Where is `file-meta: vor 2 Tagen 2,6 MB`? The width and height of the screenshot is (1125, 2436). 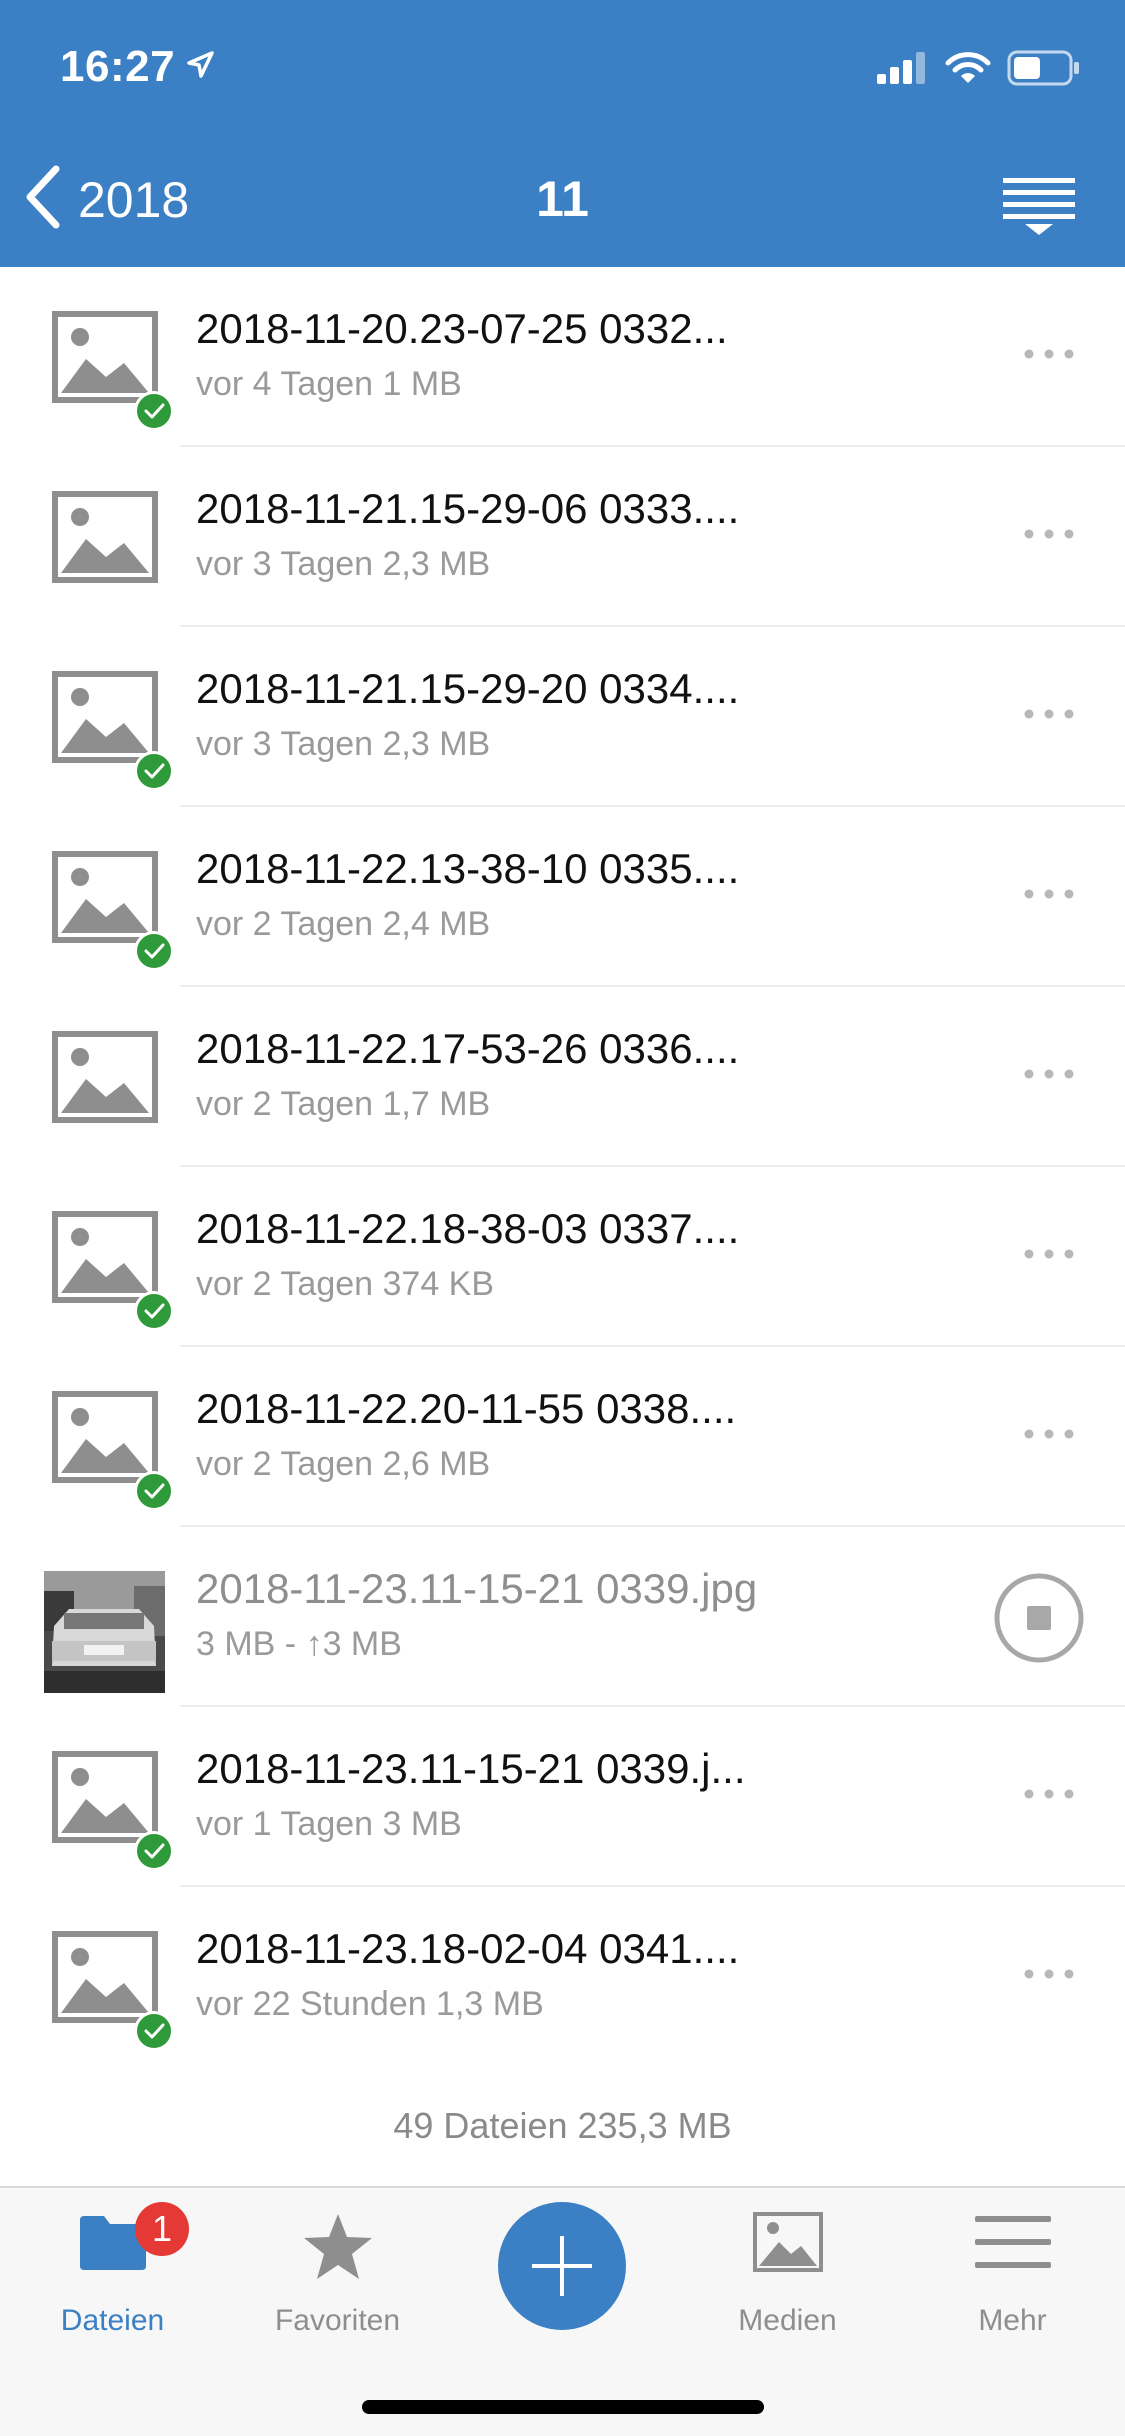 file-meta: vor 2 Tagen 2,6 MB is located at coordinates (343, 1464).